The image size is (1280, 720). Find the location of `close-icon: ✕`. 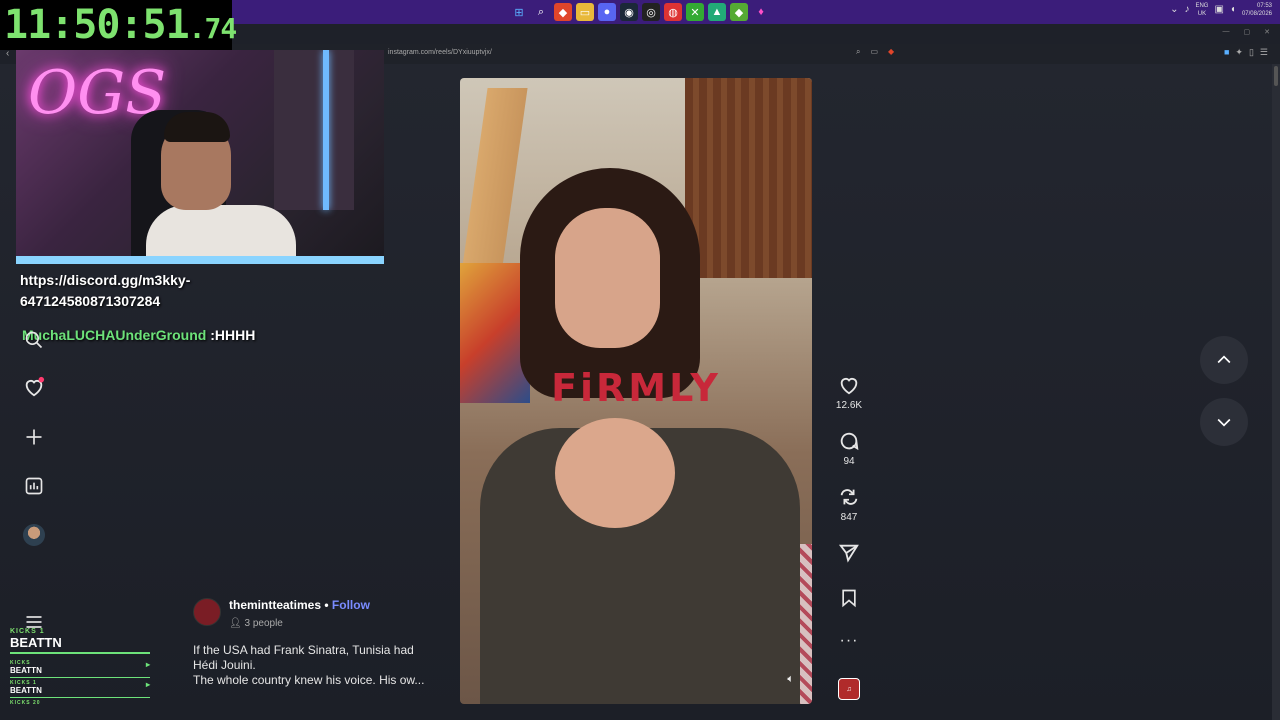

close-icon: ✕ is located at coordinates (1267, 32).